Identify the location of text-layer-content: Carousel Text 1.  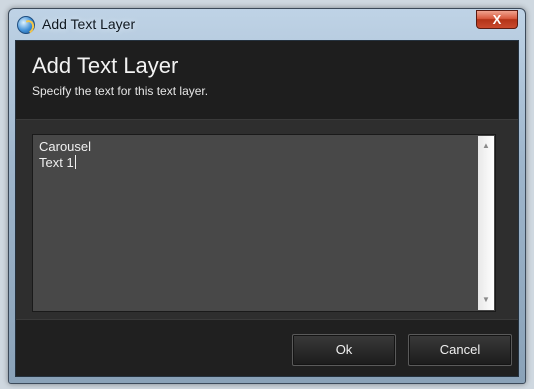
(65, 155).